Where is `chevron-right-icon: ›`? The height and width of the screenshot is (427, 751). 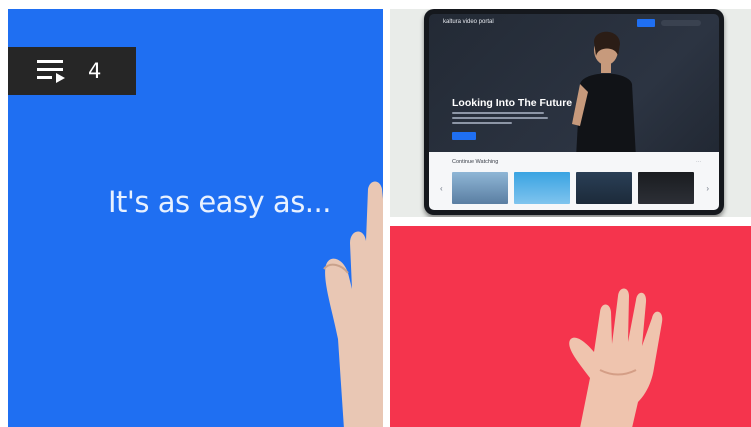
chevron-right-icon: › is located at coordinates (707, 188).